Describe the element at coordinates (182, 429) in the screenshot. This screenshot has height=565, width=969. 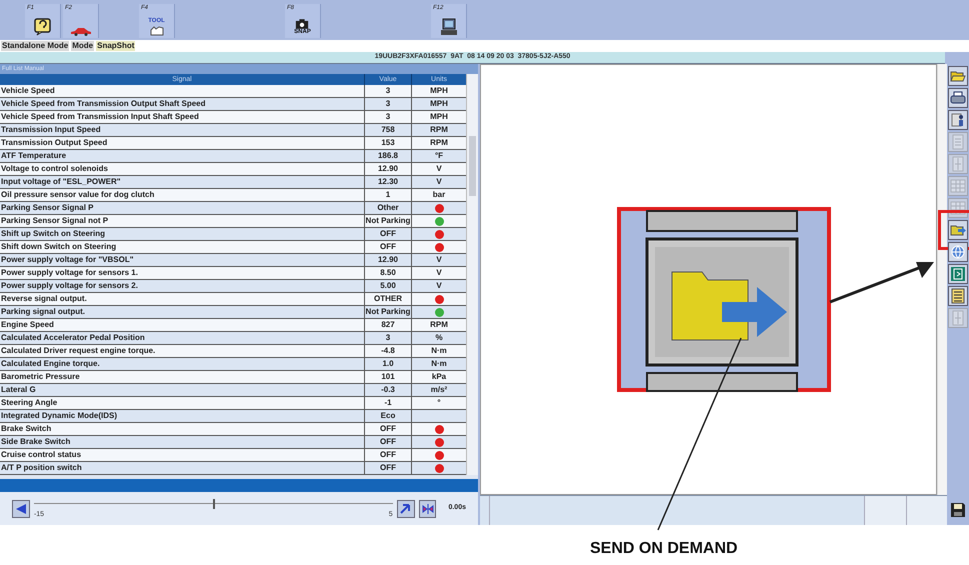
I see `signal-cell: Brake Switch` at that location.